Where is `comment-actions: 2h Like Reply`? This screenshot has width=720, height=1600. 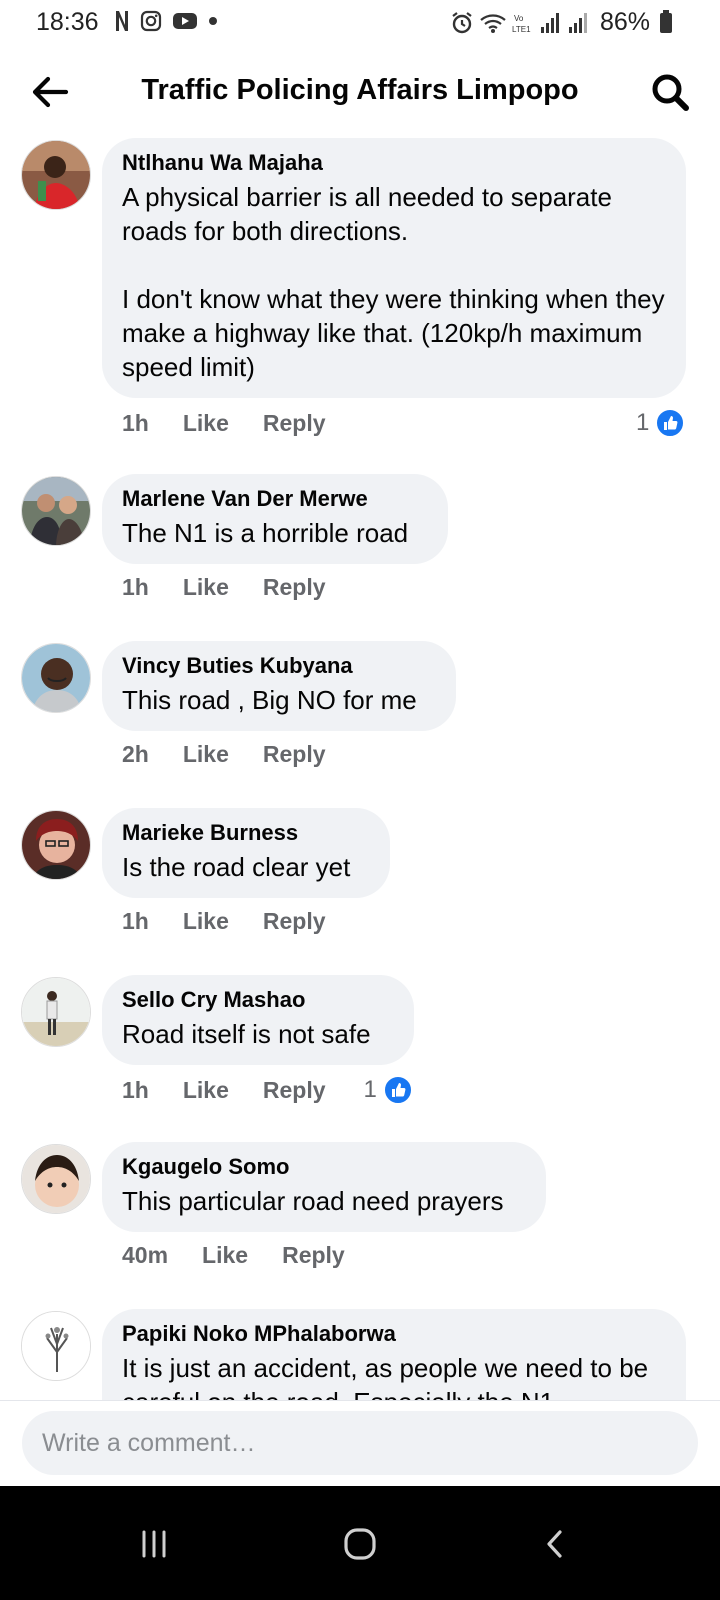
comment-actions: 2h Like Reply is located at coordinates (224, 754).